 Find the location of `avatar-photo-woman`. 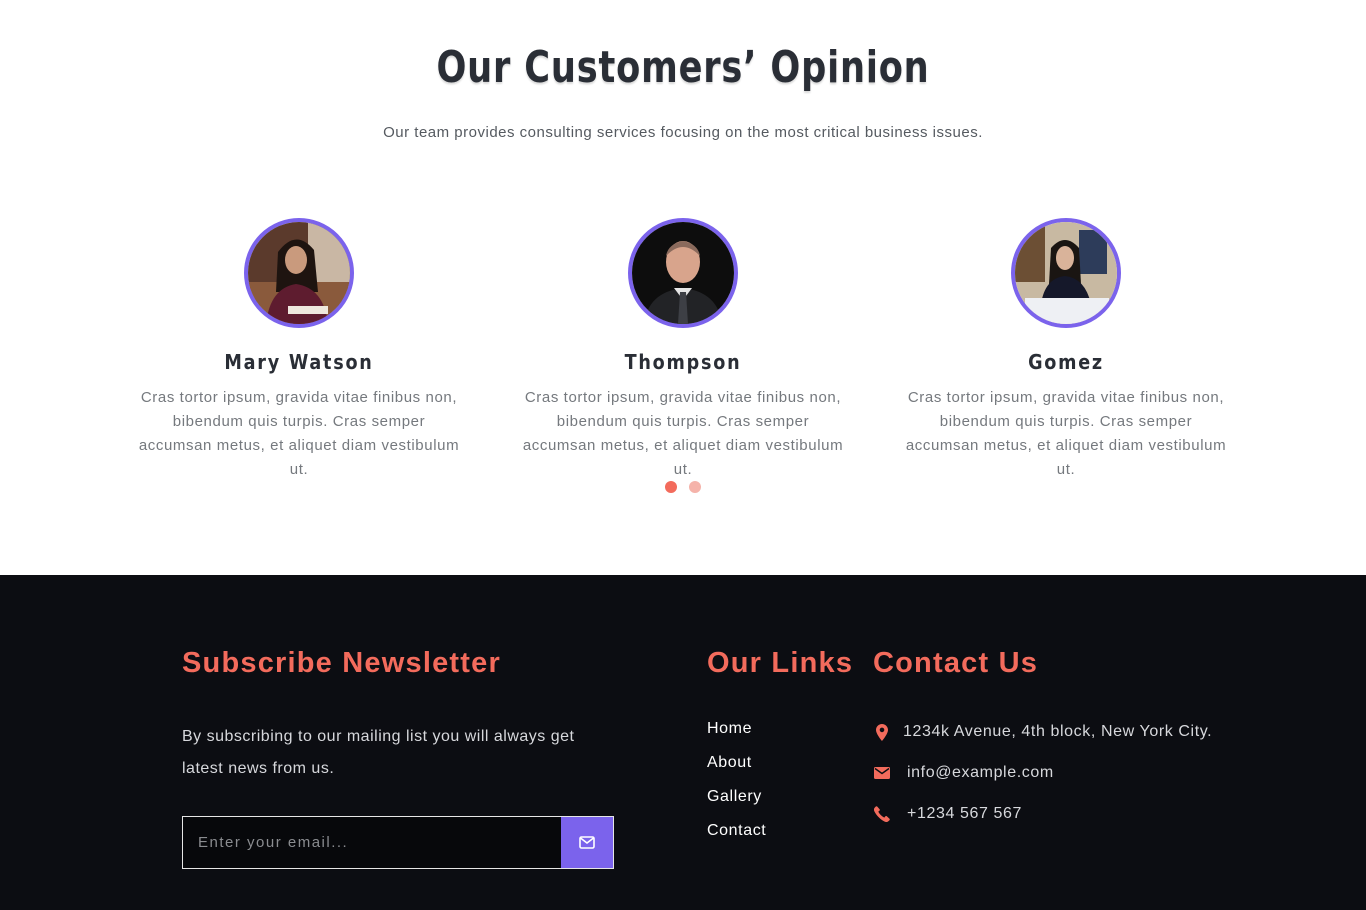

avatar-photo-woman is located at coordinates (299, 273).